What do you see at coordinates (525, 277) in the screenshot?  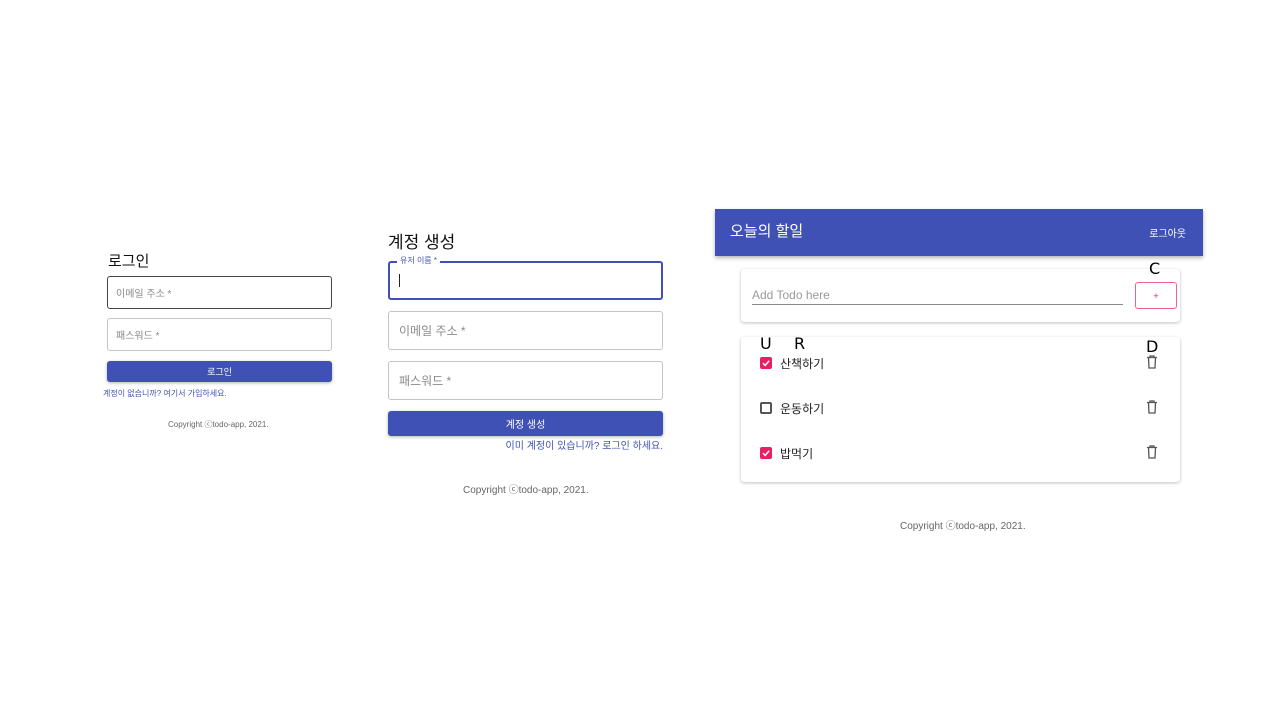 I see `signup-username-field: 유저 이름 *` at bounding box center [525, 277].